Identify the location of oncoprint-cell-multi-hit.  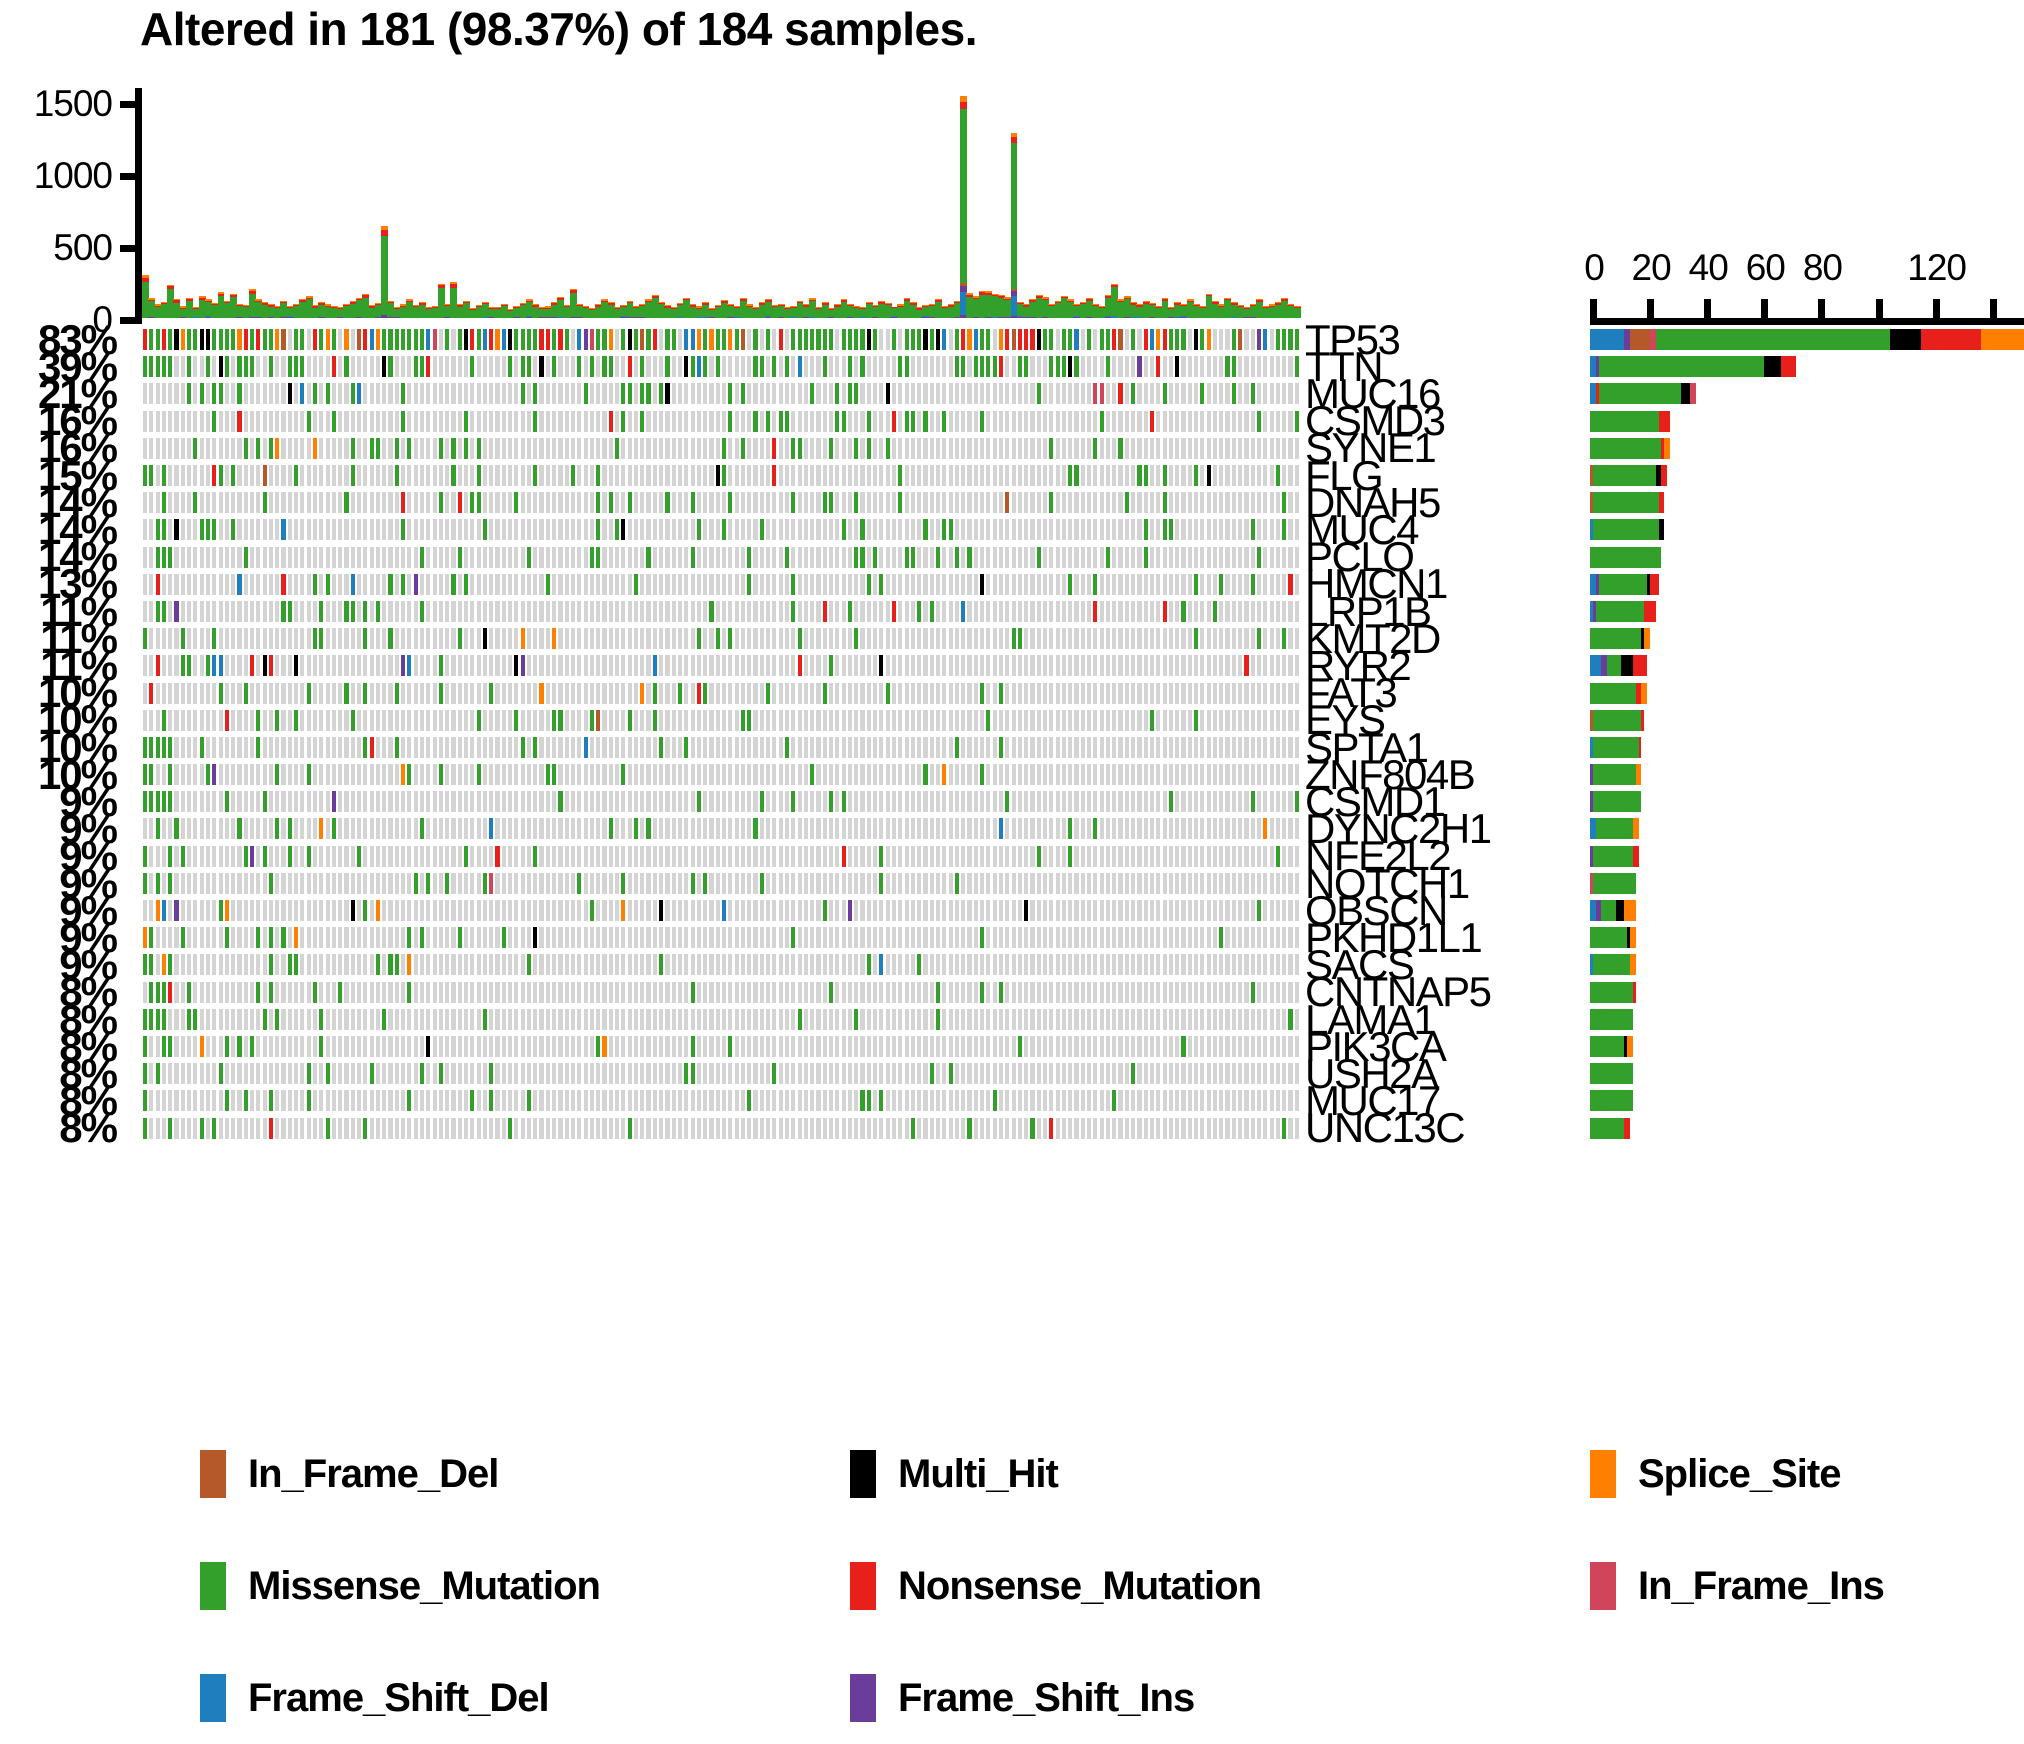
(868, 340).